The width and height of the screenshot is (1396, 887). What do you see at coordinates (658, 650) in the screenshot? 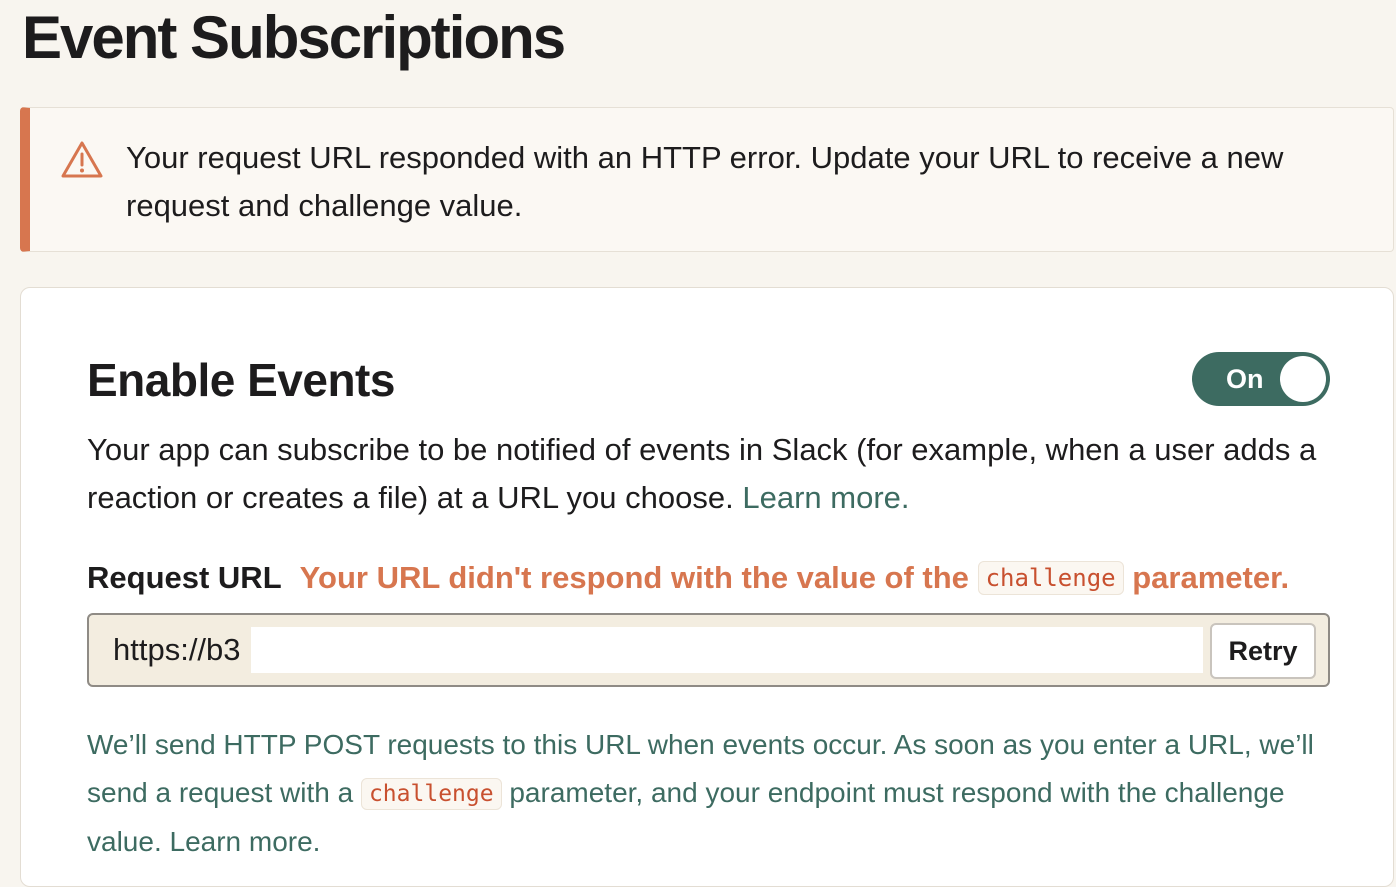
I see `request-url-input` at bounding box center [658, 650].